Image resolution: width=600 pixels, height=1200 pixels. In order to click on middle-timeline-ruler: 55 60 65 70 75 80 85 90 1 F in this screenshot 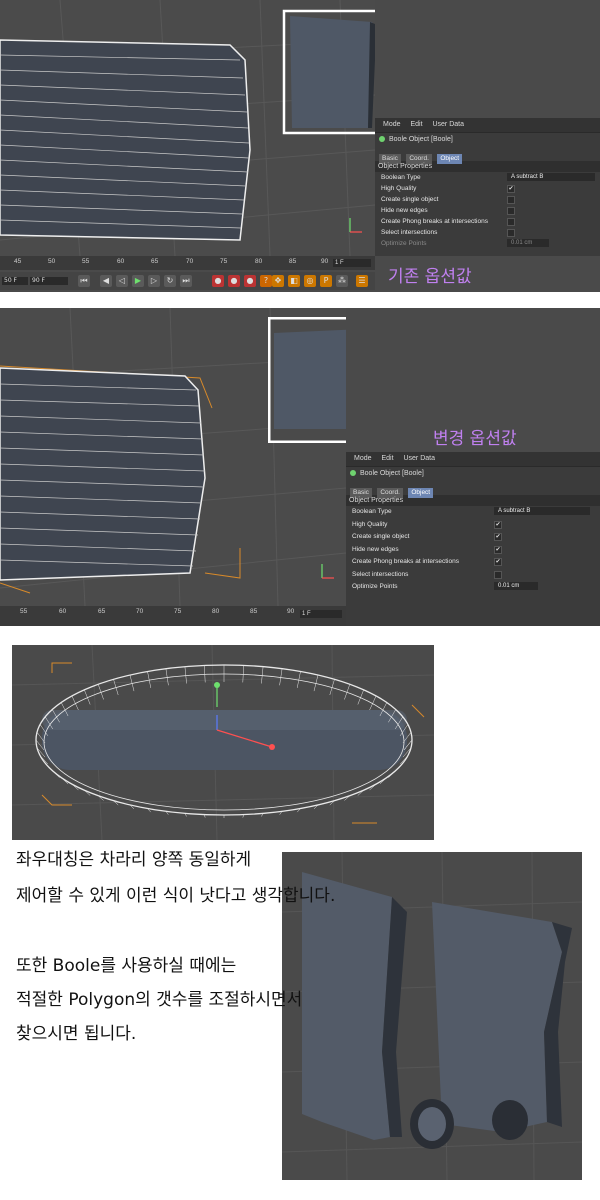, I will do `click(173, 616)`.